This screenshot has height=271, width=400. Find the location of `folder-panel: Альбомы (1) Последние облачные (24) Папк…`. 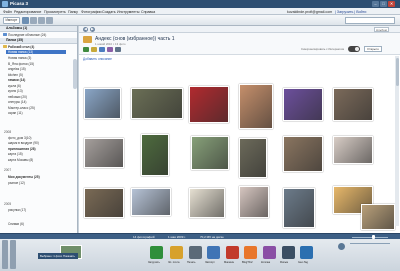

folder-panel: Альбомы (1) Последние облачные (24) Папк… is located at coordinates (39, 129).